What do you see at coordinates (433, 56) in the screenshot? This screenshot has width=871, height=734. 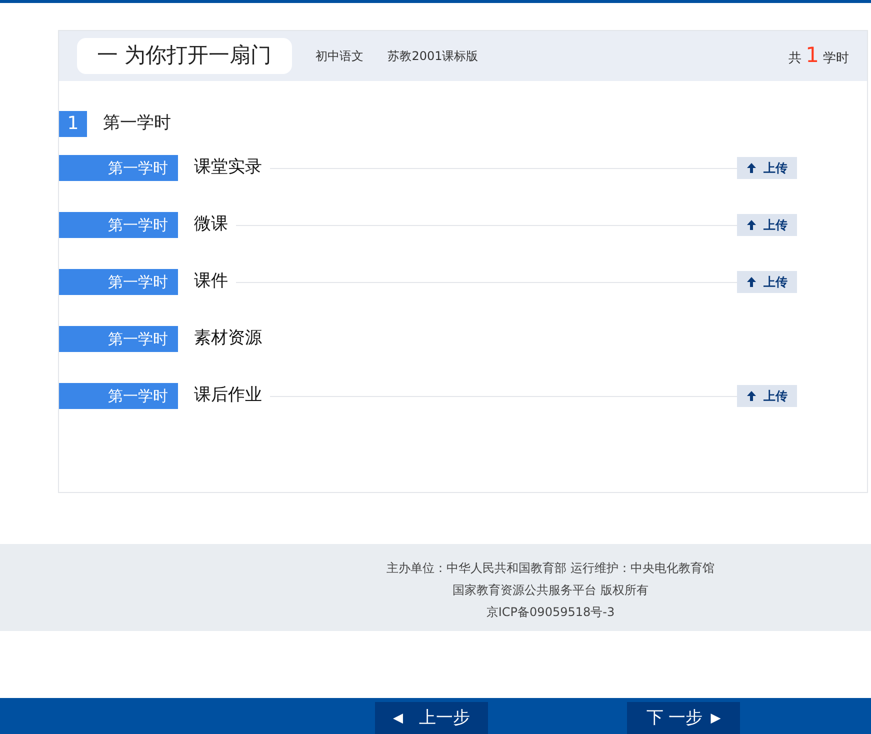 I see `edition-label: 苏教2001课标版` at bounding box center [433, 56].